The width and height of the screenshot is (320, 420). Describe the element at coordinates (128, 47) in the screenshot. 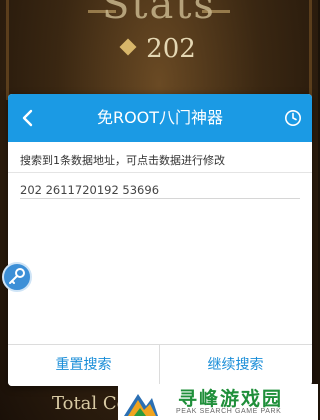

I see `diamond-icon` at that location.